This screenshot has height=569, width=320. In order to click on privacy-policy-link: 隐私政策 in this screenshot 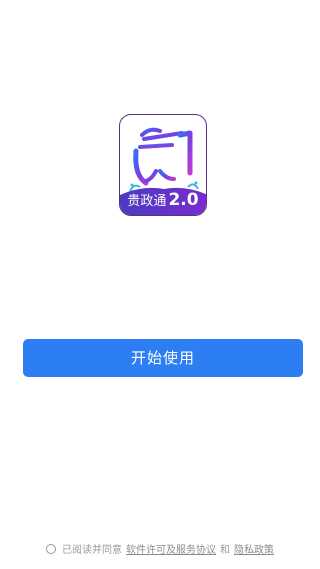, I will do `click(254, 550)`.